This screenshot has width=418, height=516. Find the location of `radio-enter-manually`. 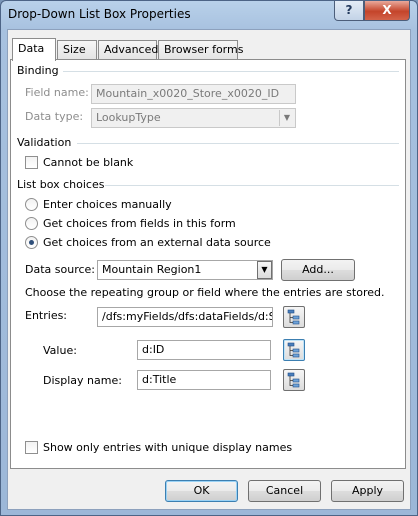

radio-enter-manually is located at coordinates (31, 204).